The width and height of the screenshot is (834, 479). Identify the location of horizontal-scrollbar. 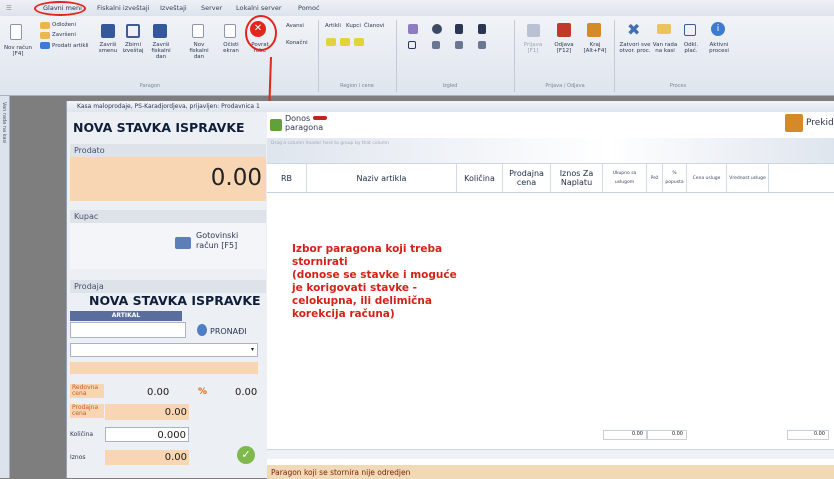
(550, 454).